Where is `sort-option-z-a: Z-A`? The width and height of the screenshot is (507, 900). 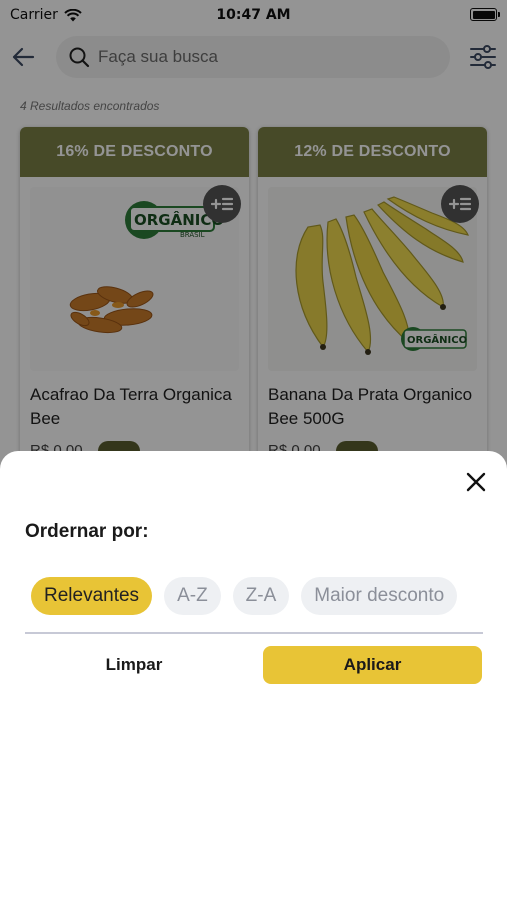 sort-option-z-a: Z-A is located at coordinates (261, 596).